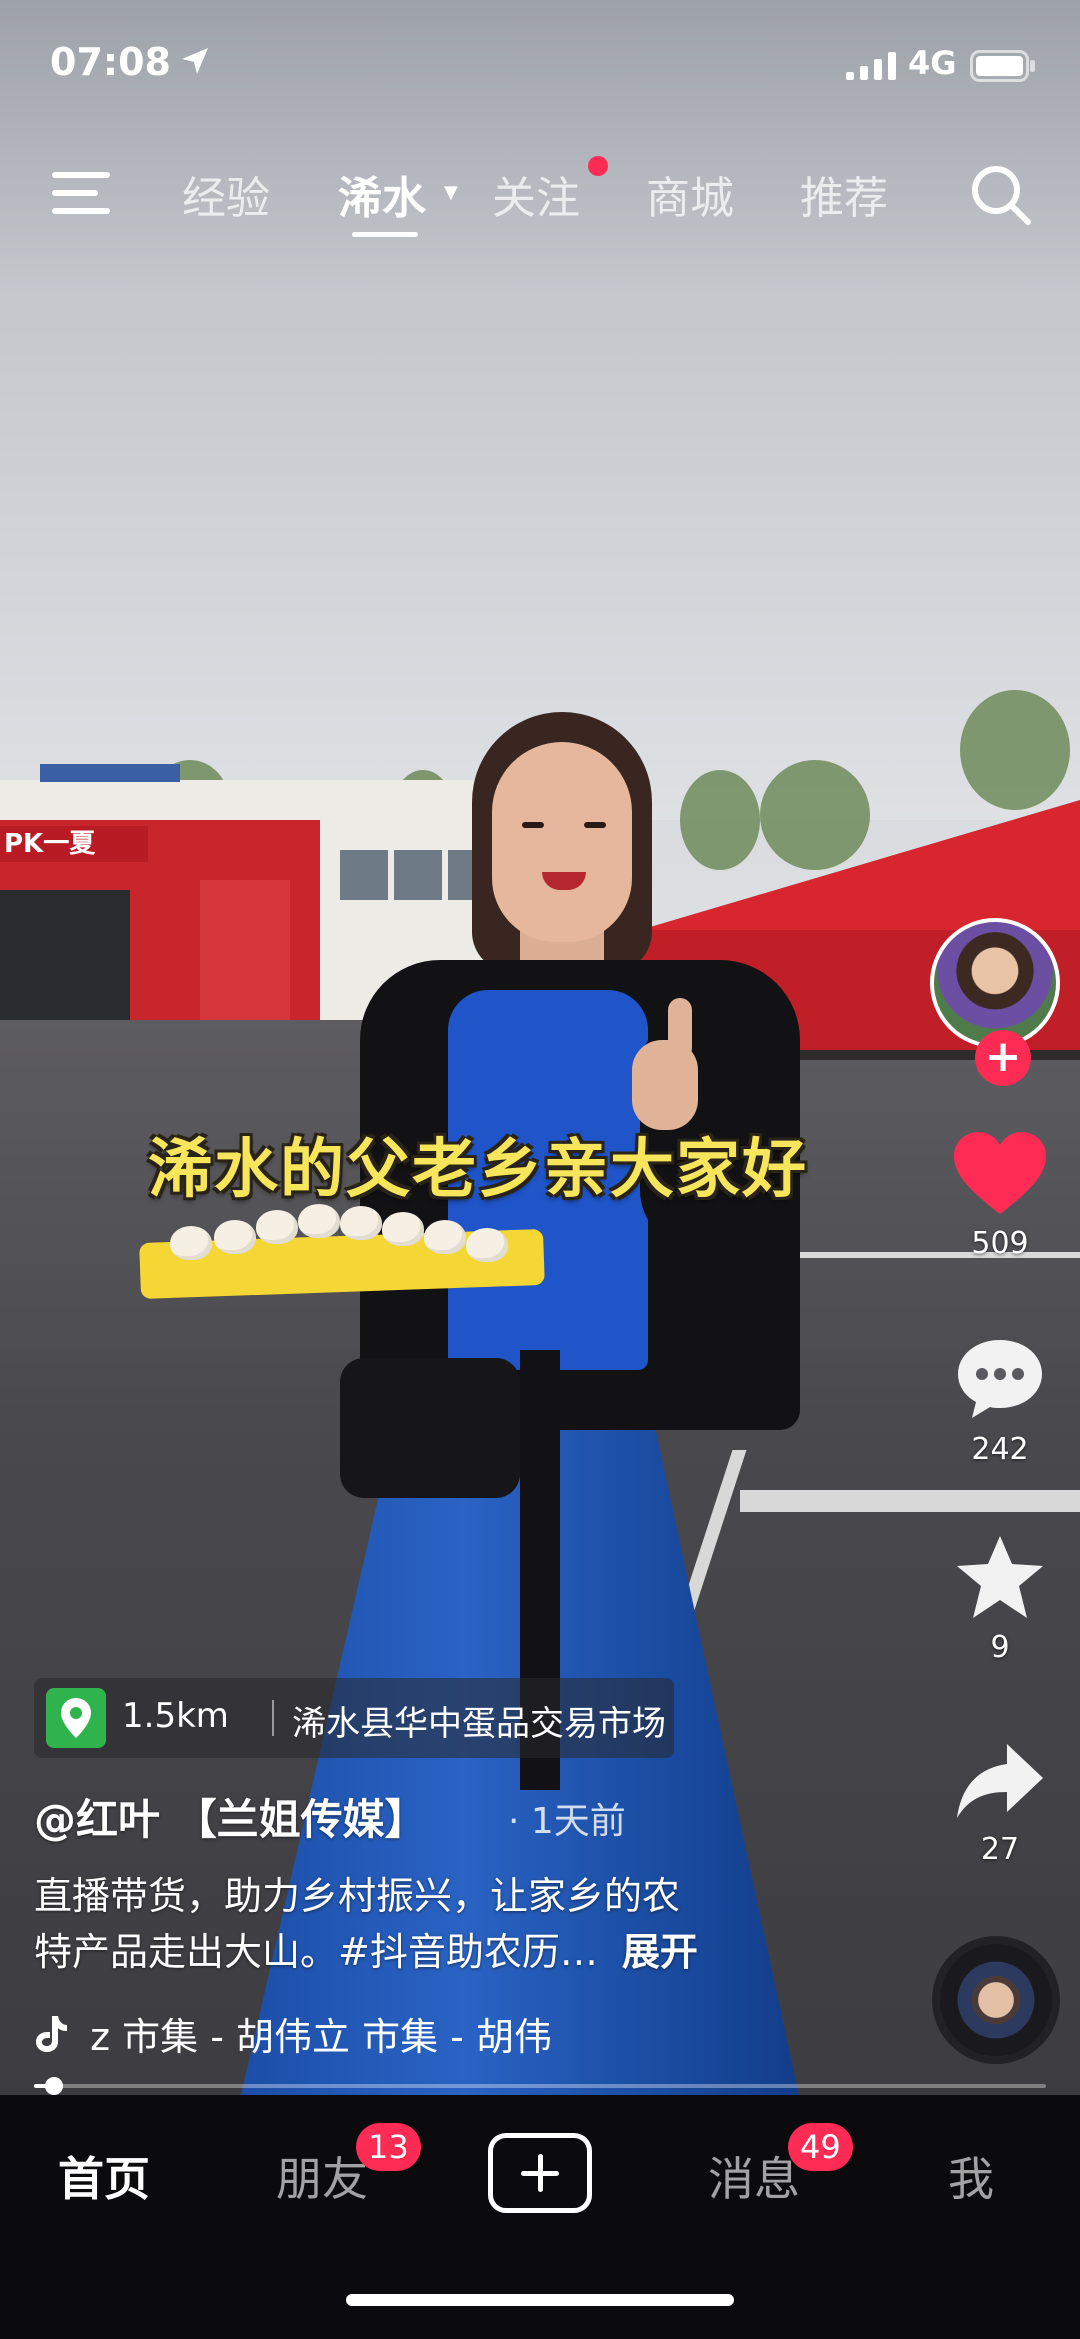 Image resolution: width=1080 pixels, height=2339 pixels. What do you see at coordinates (567, 1821) in the screenshot?
I see `post-time: · 1天前` at bounding box center [567, 1821].